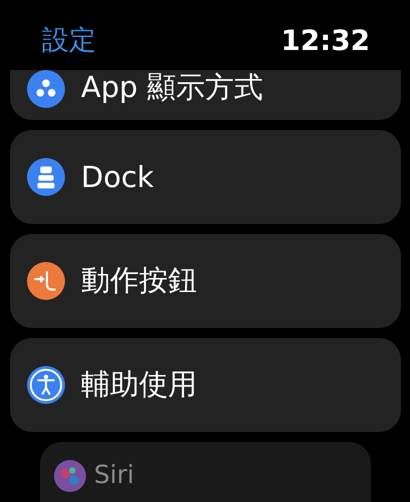  I want to click on settings-item: App 顯示方式, so click(205, 95).